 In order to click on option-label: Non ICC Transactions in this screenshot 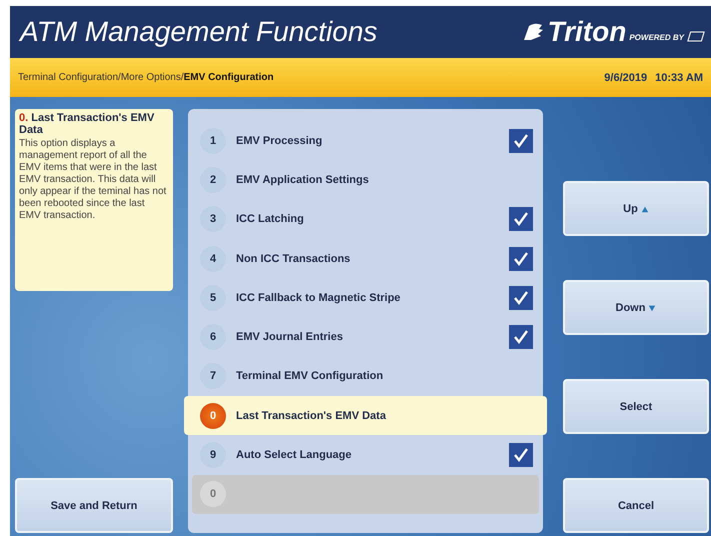, I will do `click(294, 258)`.